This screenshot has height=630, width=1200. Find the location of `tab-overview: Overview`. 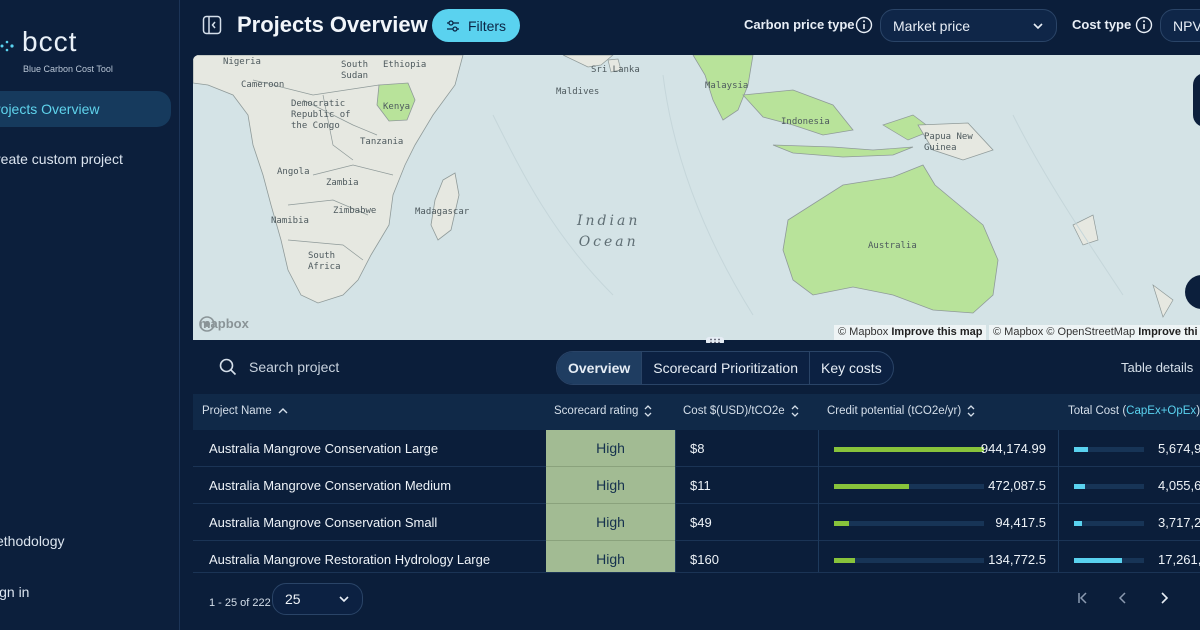

tab-overview: Overview is located at coordinates (600, 368).